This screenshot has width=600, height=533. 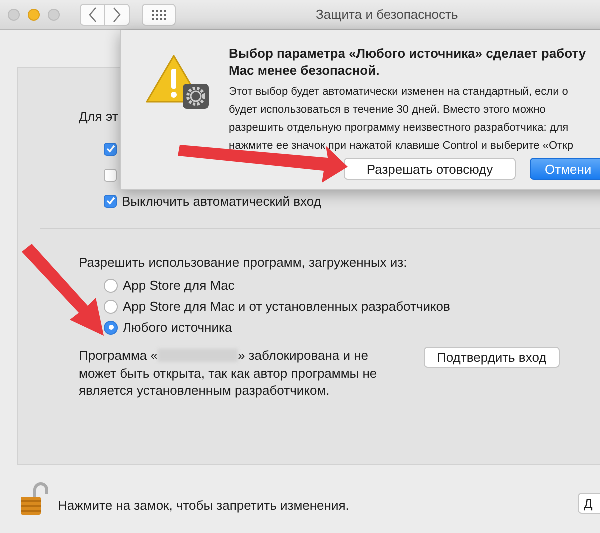 What do you see at coordinates (492, 357) in the screenshot?
I see `confirm-button: Подтвердить вход` at bounding box center [492, 357].